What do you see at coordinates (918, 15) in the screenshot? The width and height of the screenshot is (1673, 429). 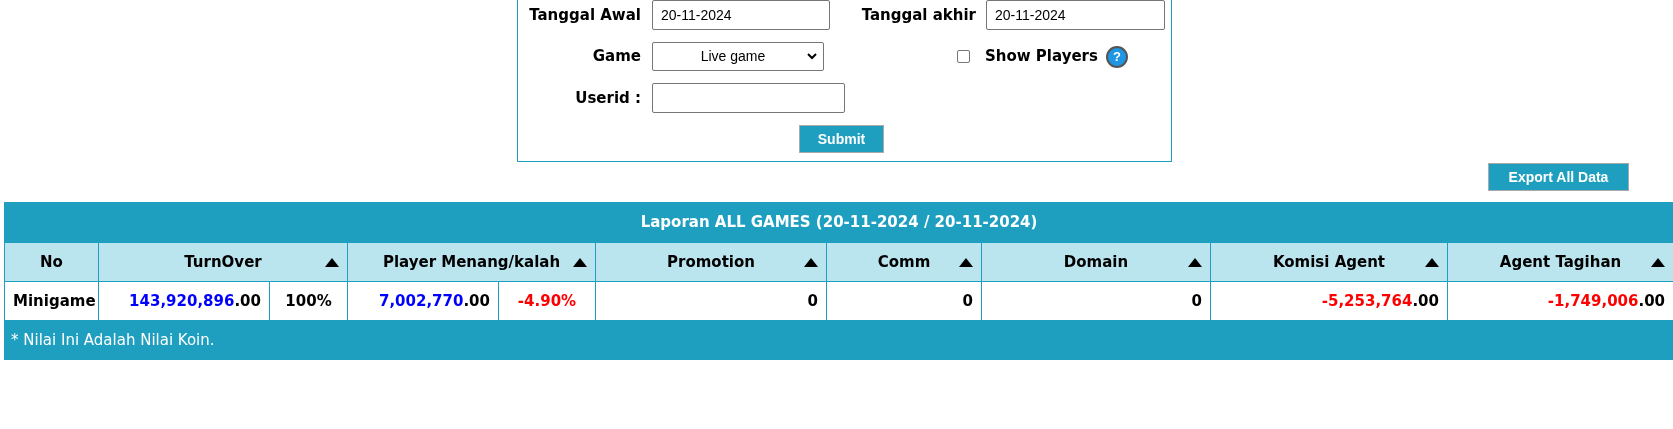 I see `field-label: Tanggal akhir` at bounding box center [918, 15].